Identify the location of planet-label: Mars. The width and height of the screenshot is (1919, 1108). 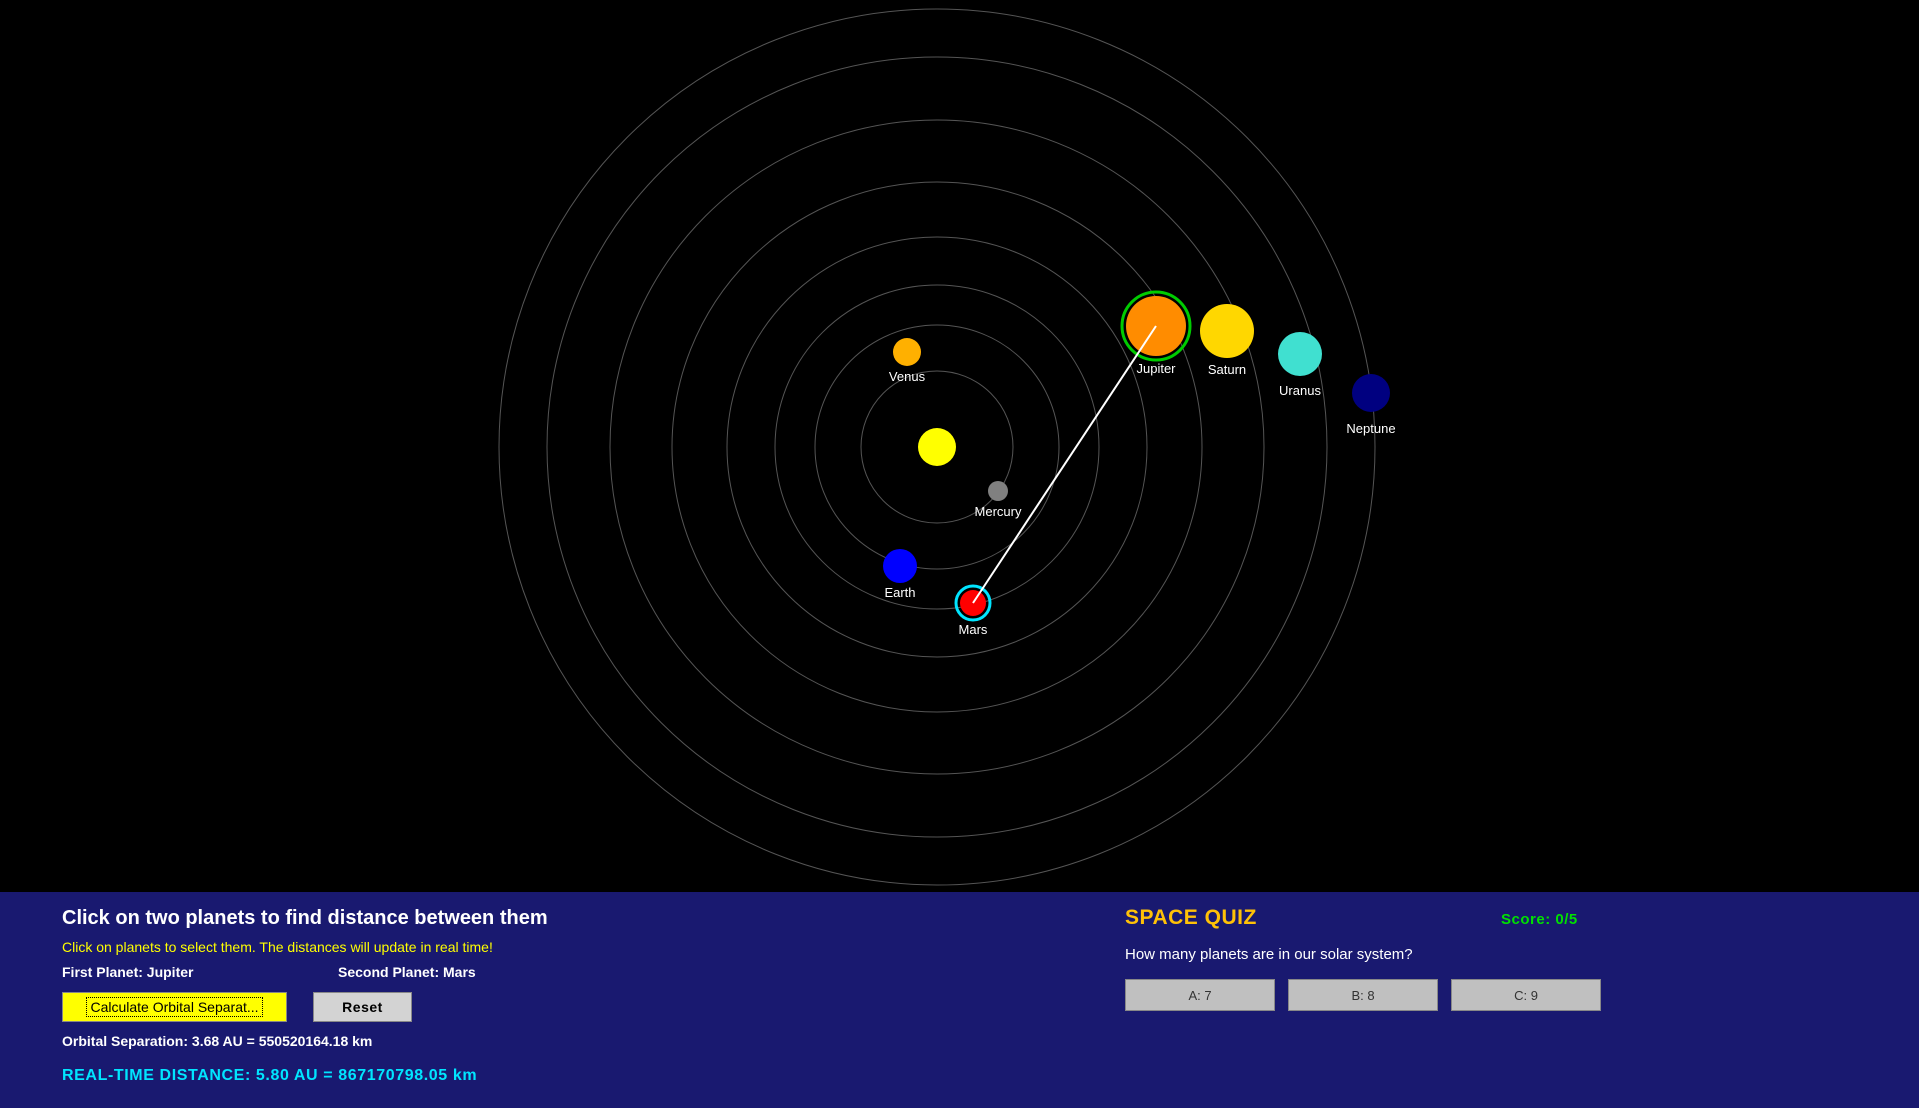
(973, 629).